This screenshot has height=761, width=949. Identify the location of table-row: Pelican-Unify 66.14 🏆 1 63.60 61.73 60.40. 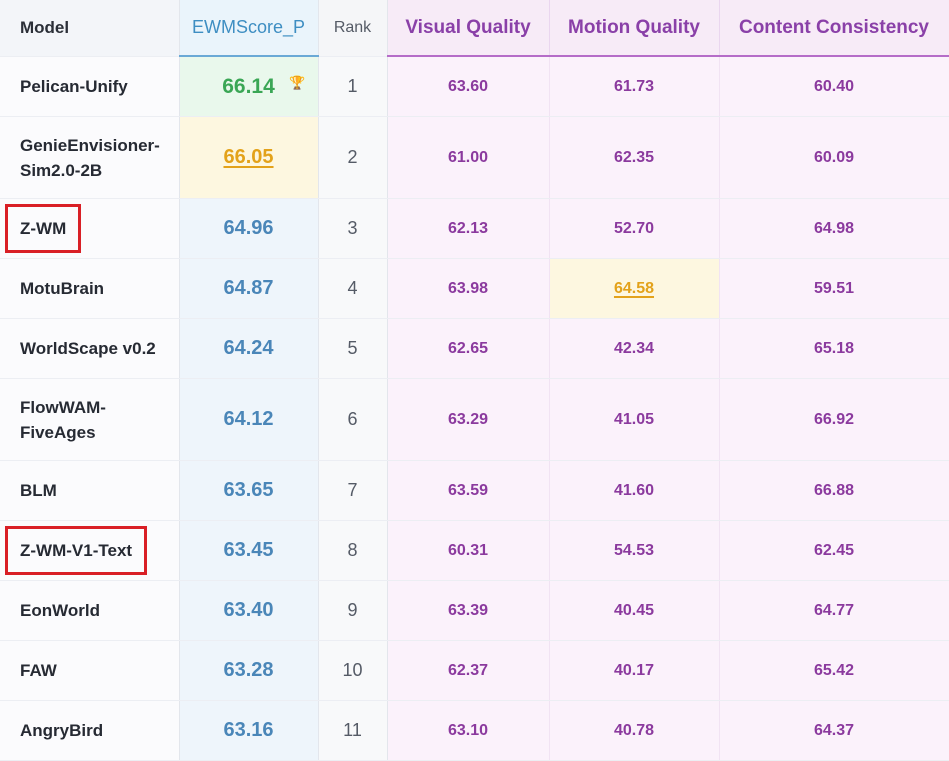
(474, 86).